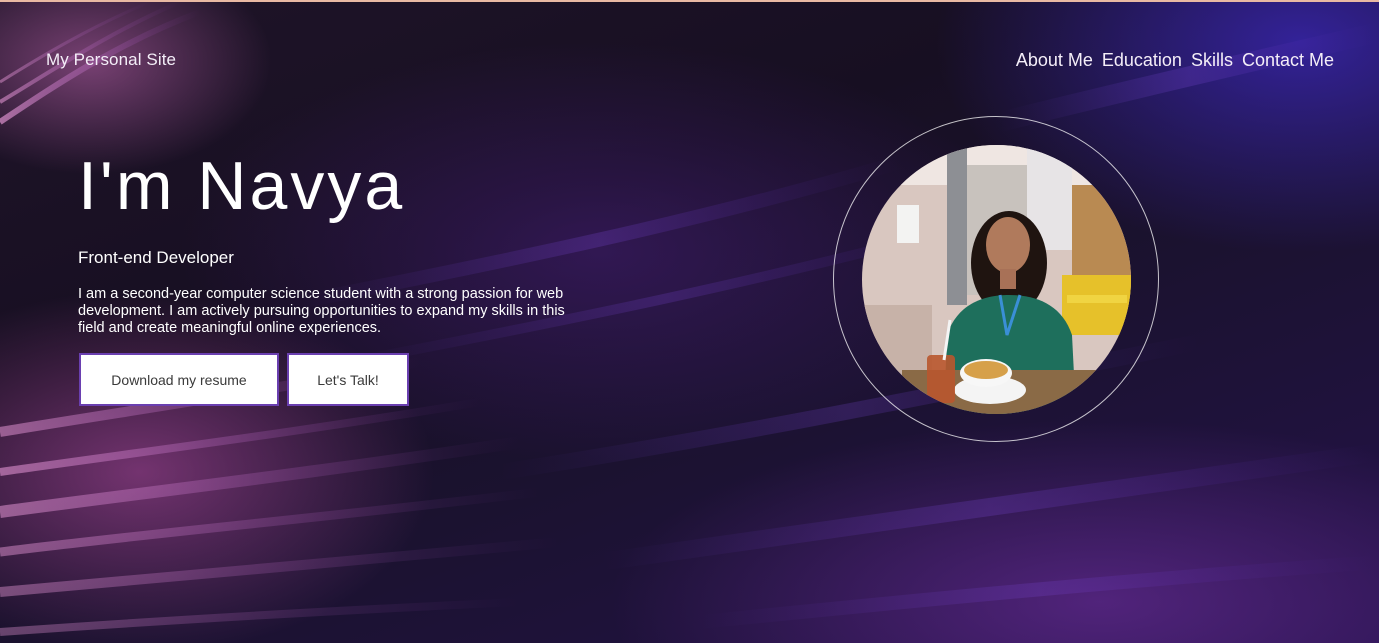  Describe the element at coordinates (1142, 60) in the screenshot. I see `nav-item-education: Education` at that location.